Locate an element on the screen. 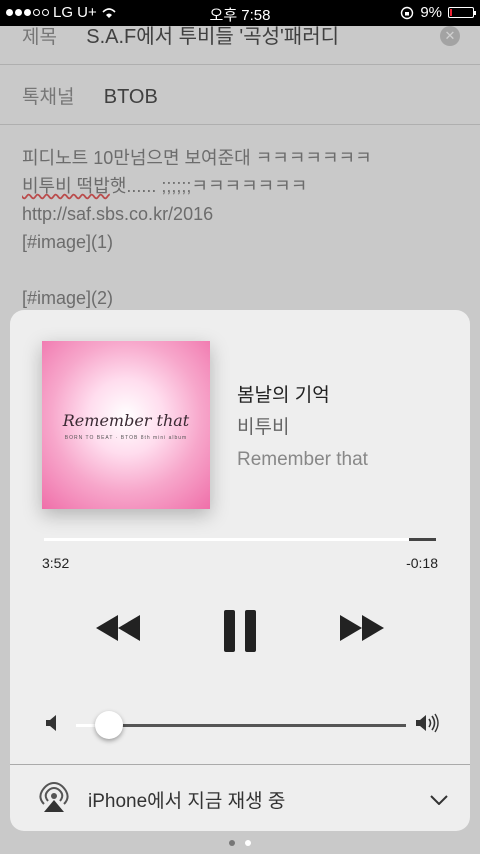 The height and width of the screenshot is (854, 480). page-dot is located at coordinates (232, 843).